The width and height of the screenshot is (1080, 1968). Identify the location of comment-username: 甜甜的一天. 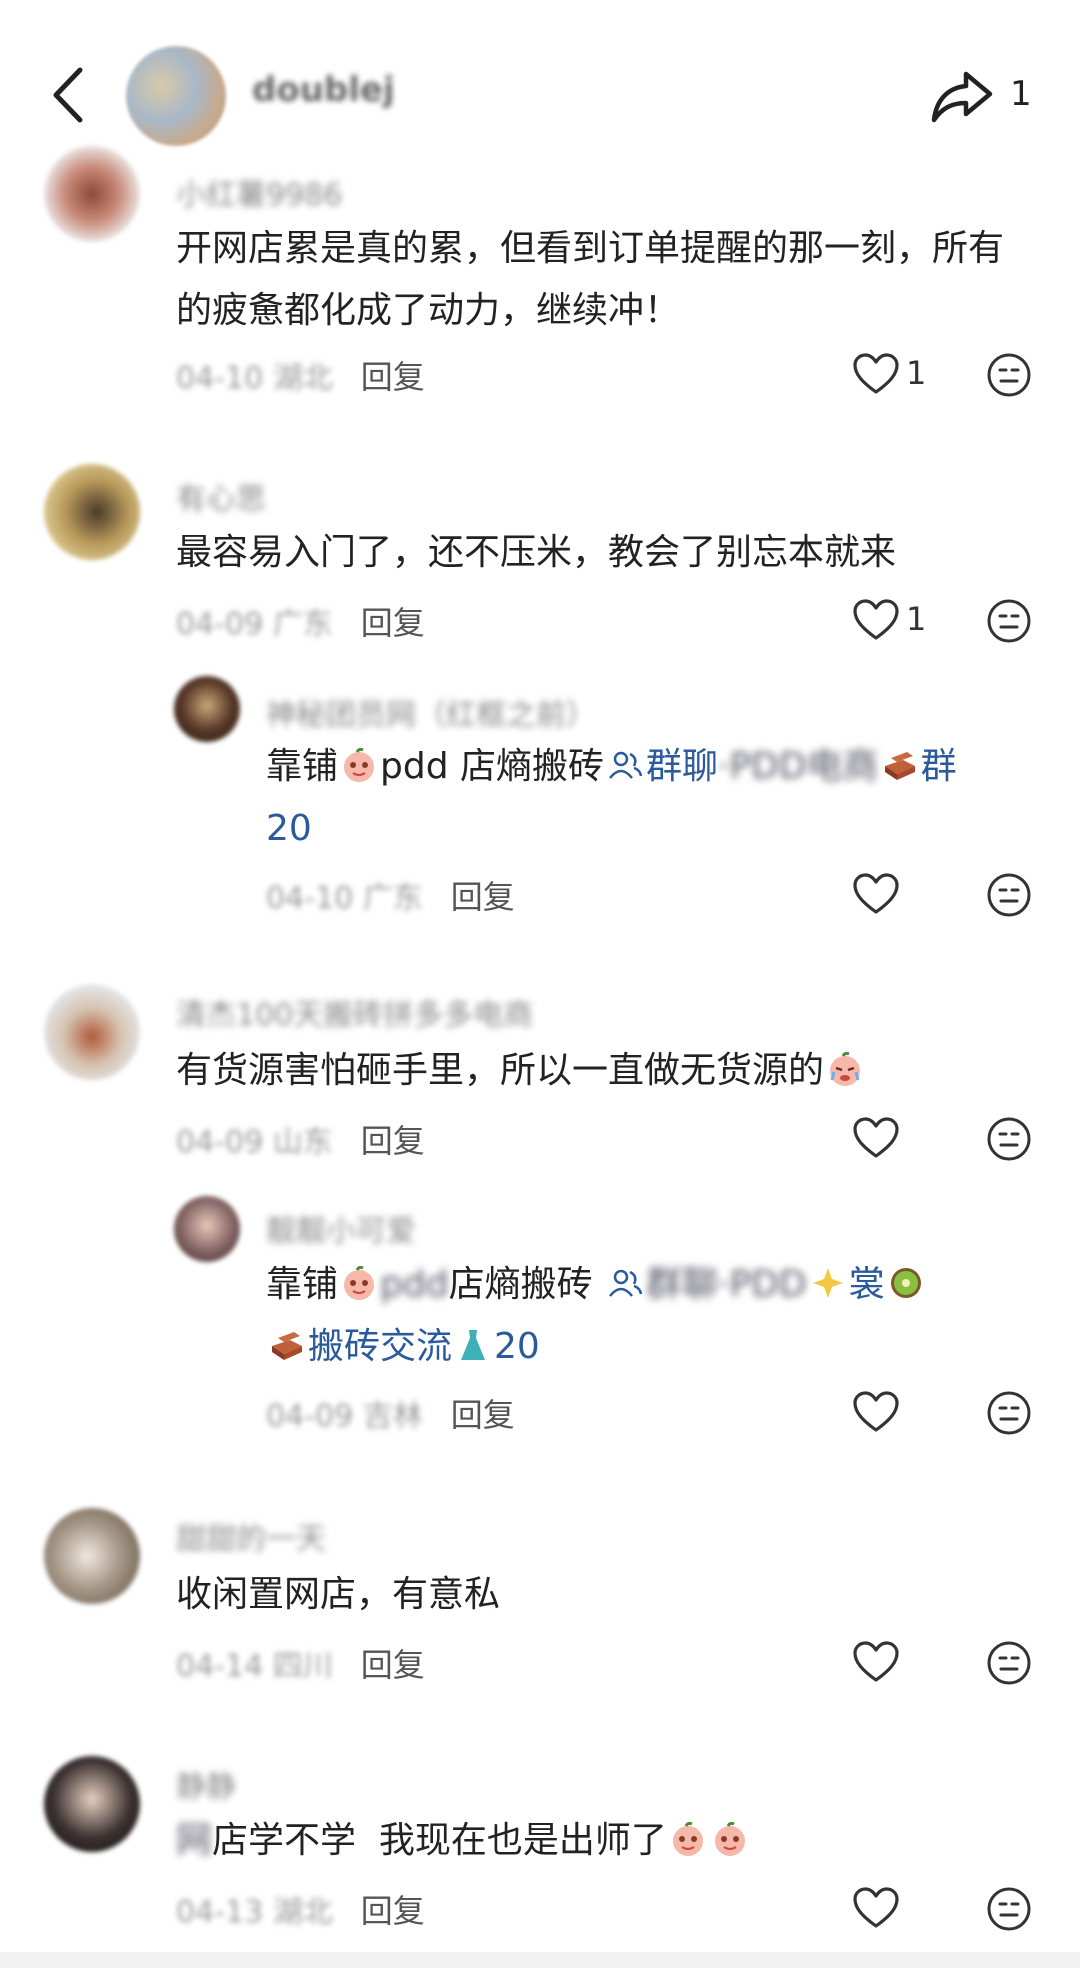
(251, 1536).